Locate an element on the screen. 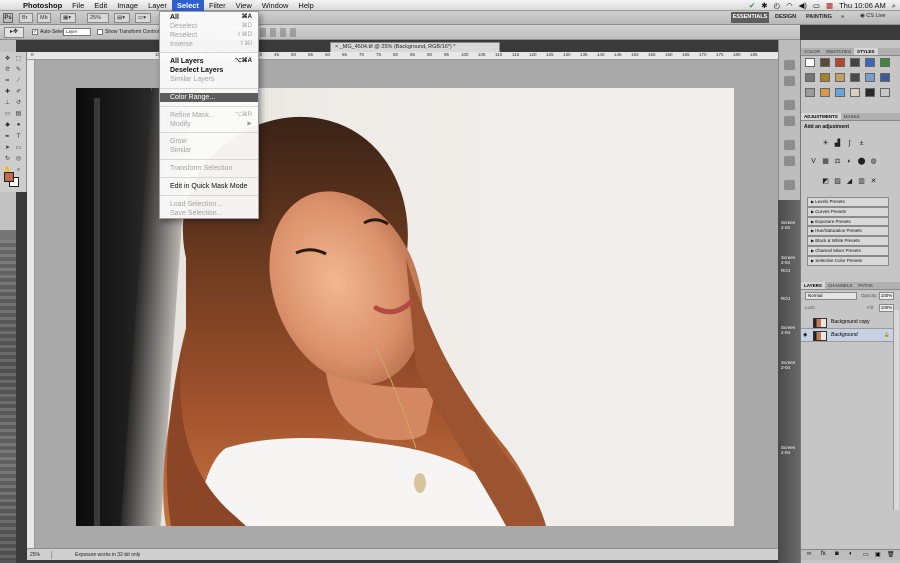  gradient-tool-icon: ▤ is located at coordinates (18, 114).